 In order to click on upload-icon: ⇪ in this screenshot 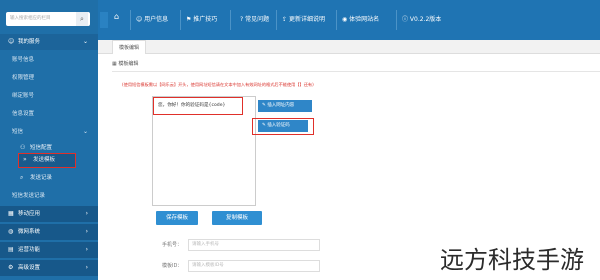, I will do `click(285, 19)`.